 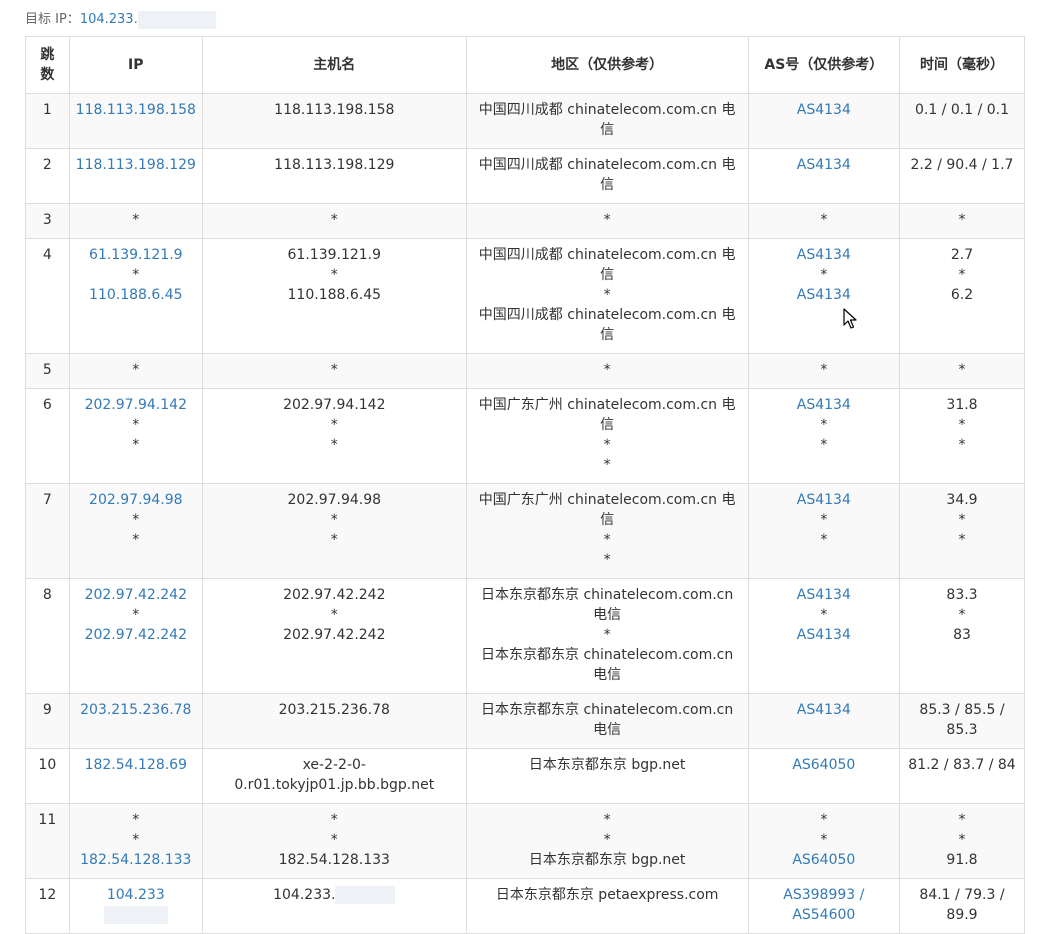 I want to click on as-value: AS398993 / AS54600, so click(x=824, y=905).